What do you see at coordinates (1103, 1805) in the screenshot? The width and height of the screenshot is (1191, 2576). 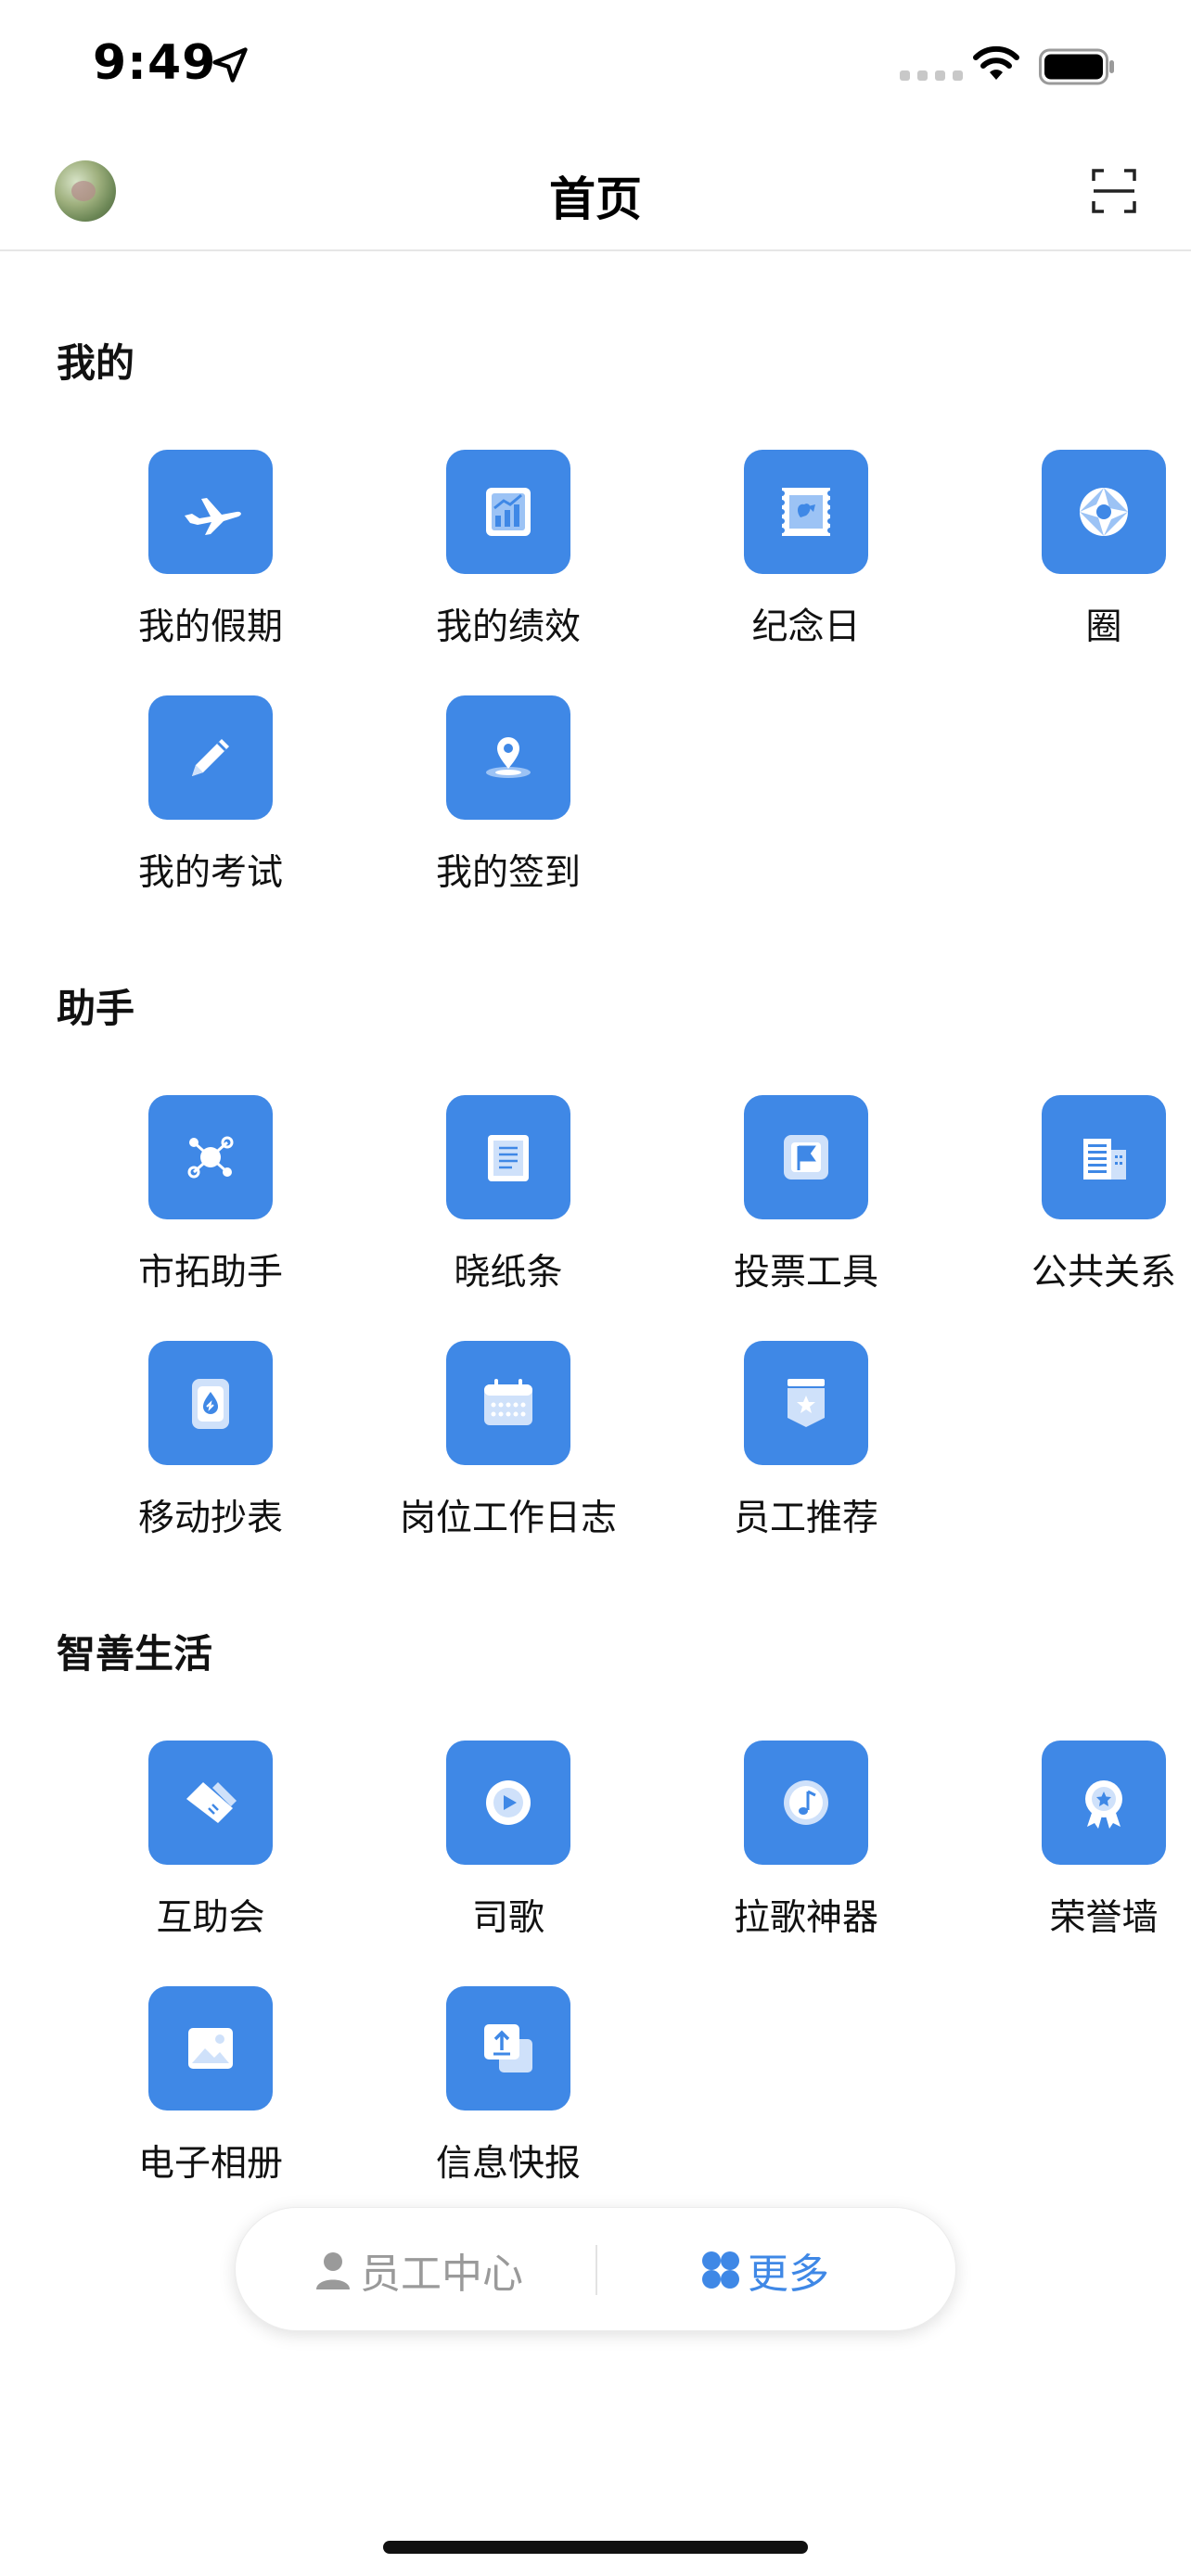 I see `award-ribbon-icon` at bounding box center [1103, 1805].